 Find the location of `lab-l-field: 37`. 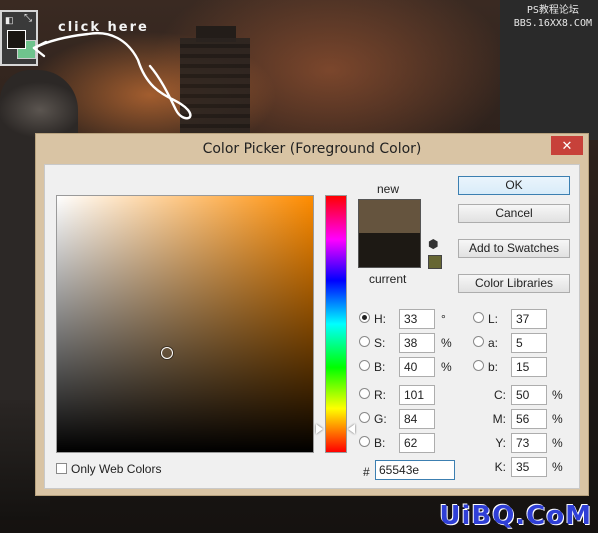

lab-l-field: 37 is located at coordinates (529, 319).